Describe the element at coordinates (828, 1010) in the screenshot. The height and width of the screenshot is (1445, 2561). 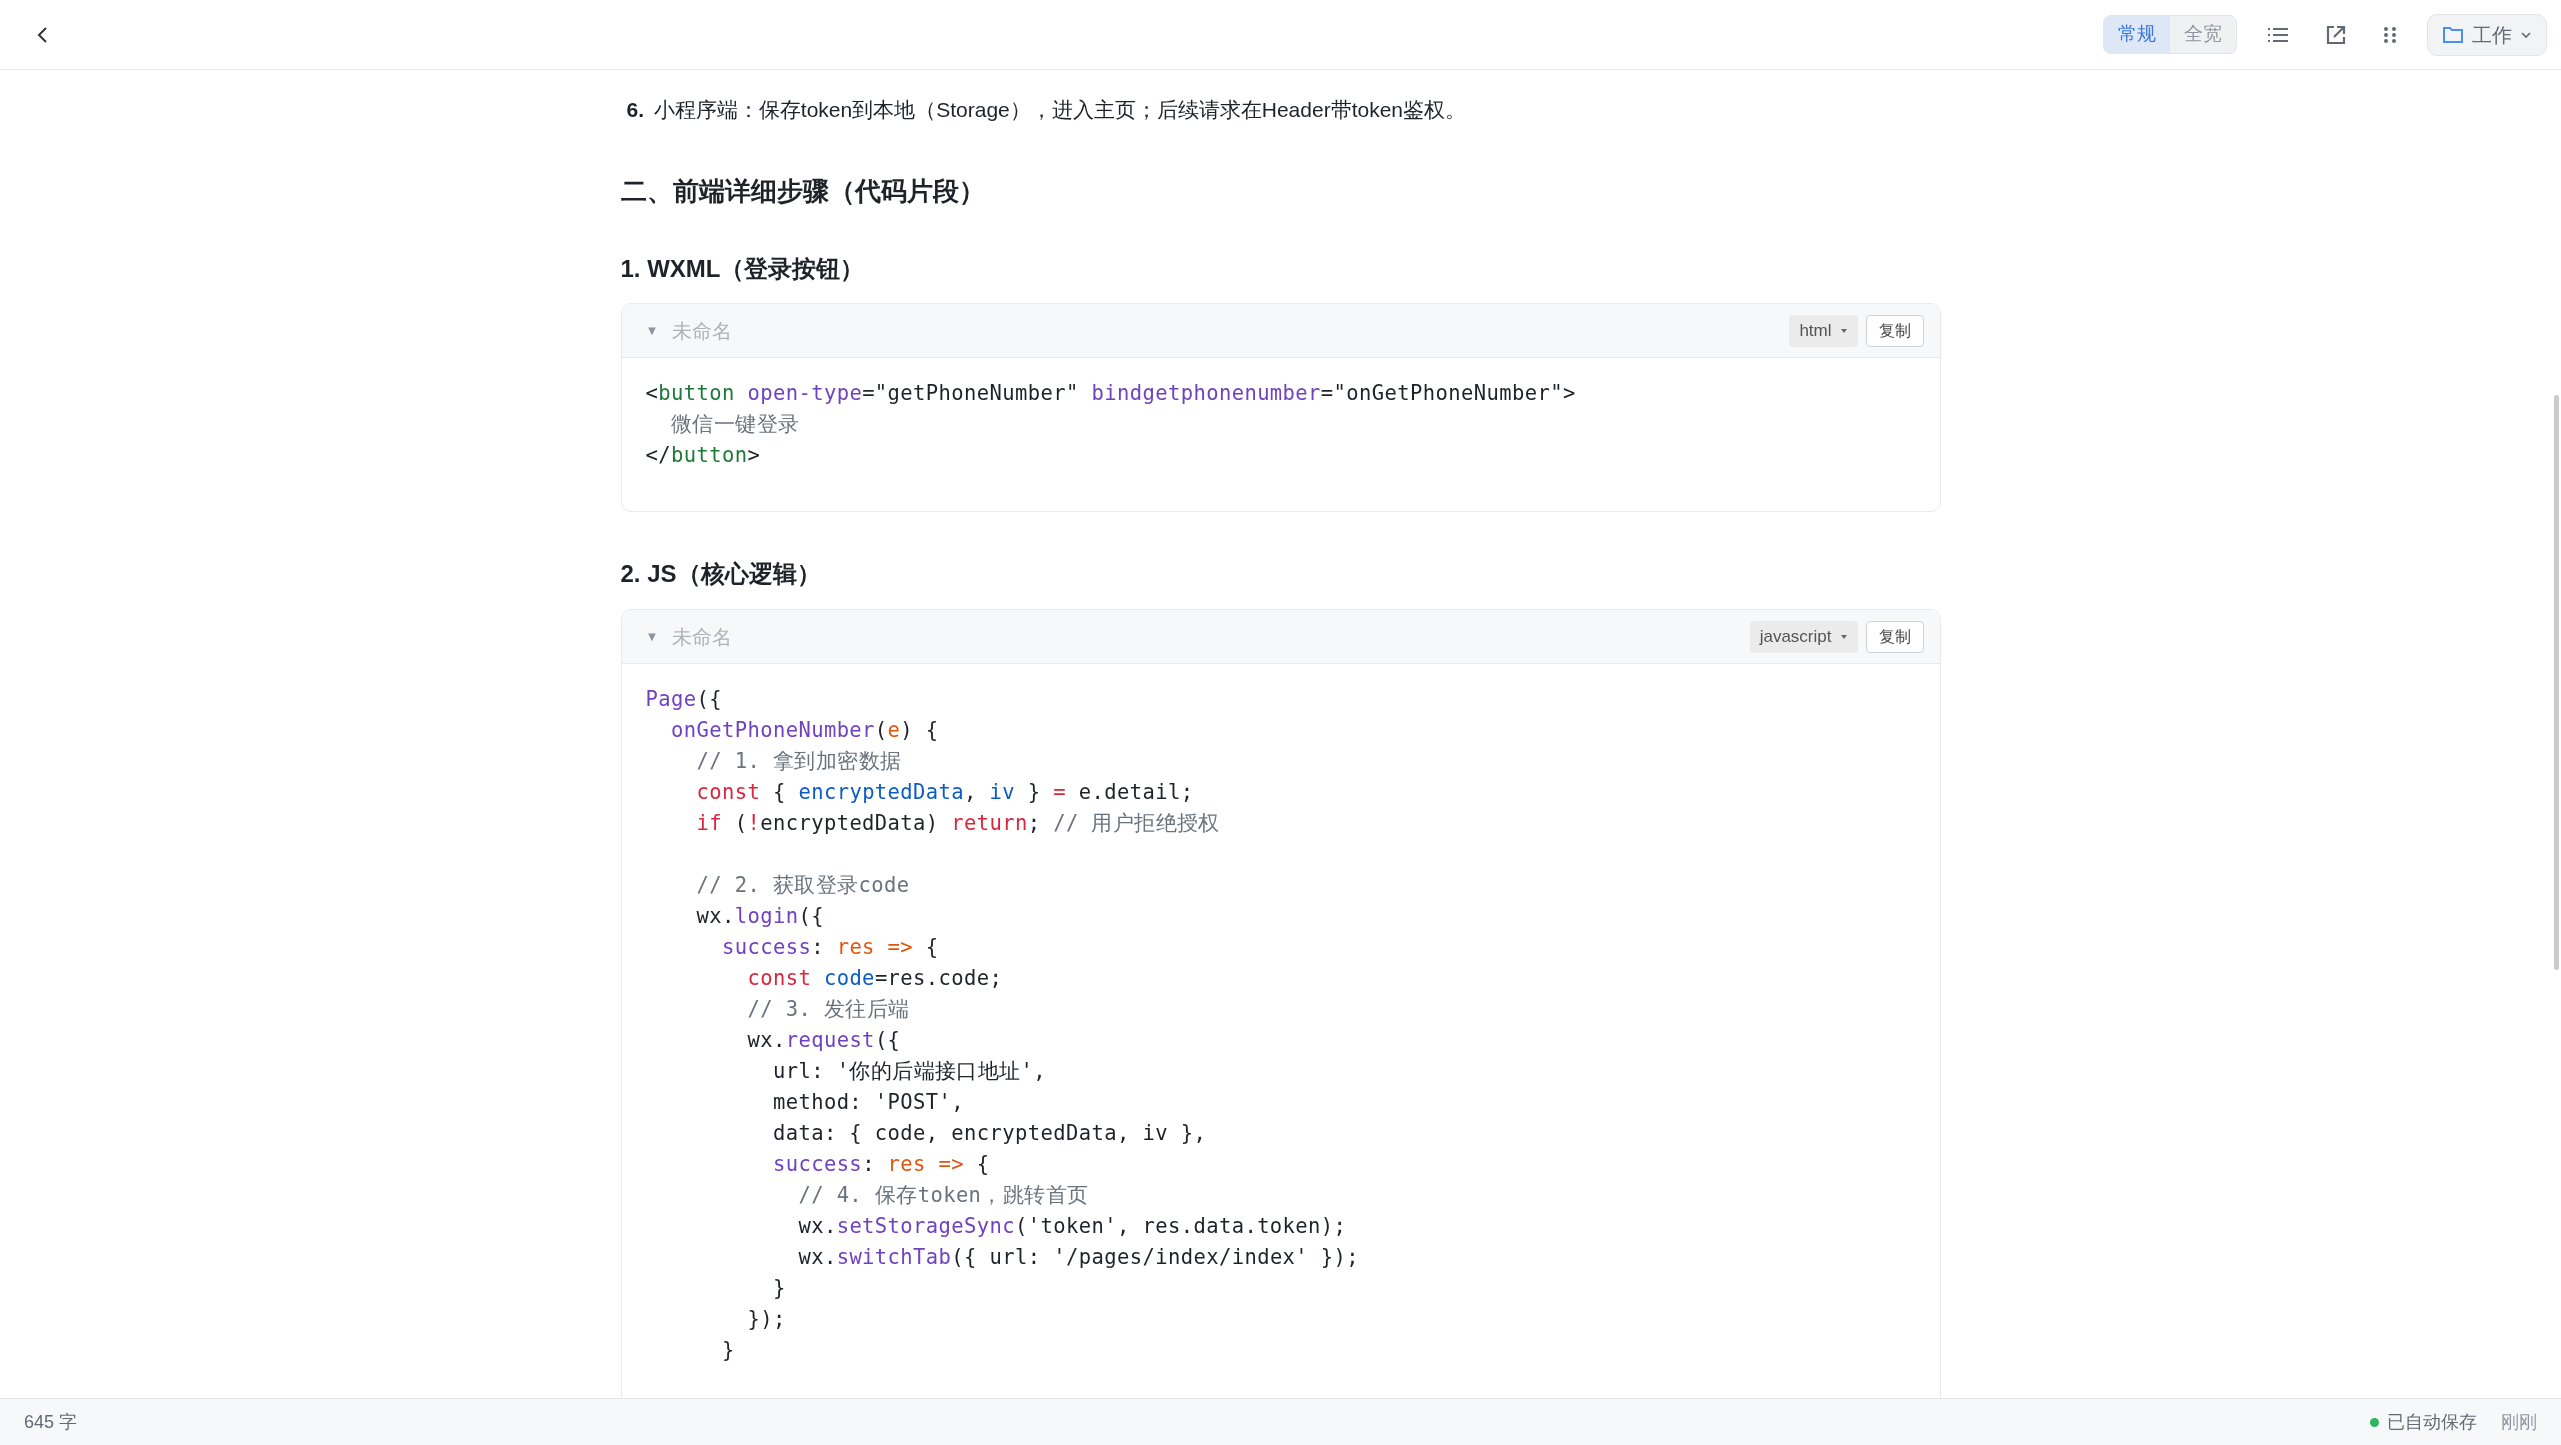
I see `code-line: // 3. 发往后端` at that location.